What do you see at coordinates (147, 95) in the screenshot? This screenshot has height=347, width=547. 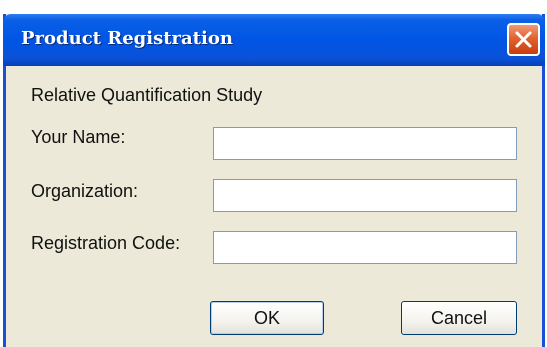 I see `study-heading: Relative Quantification Study` at bounding box center [147, 95].